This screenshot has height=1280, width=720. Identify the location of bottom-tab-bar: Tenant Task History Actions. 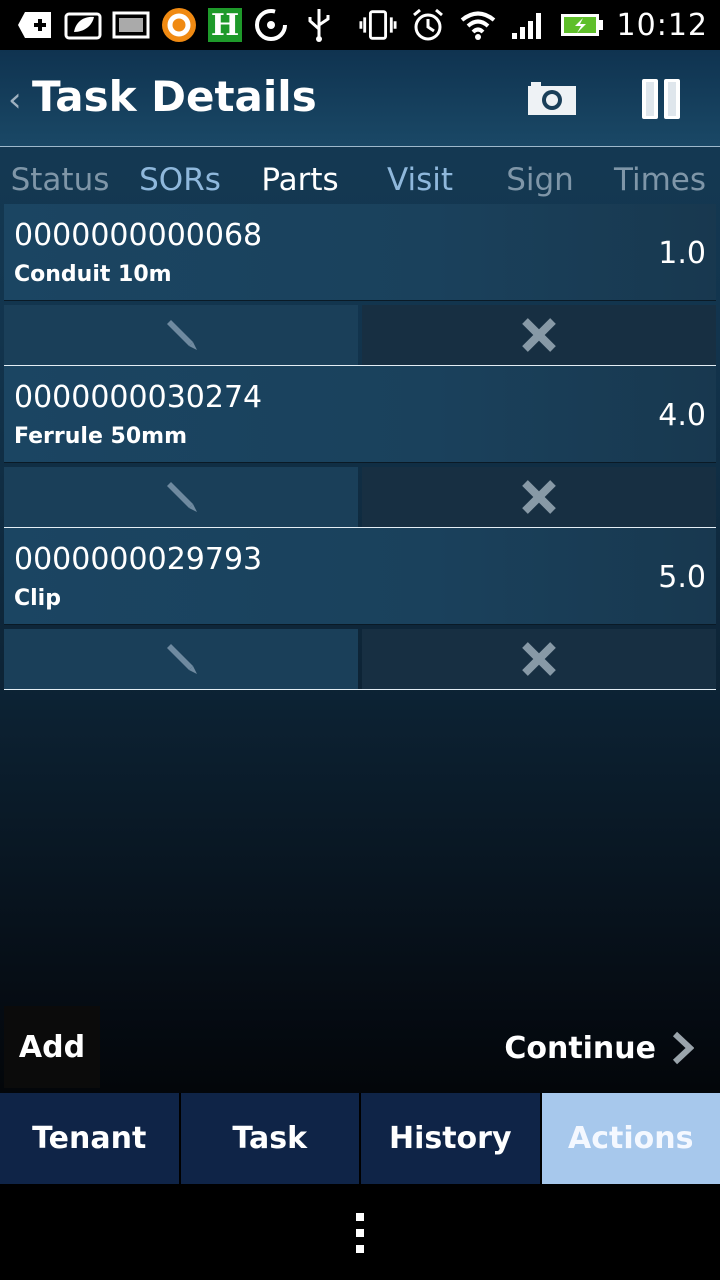
(360, 1138).